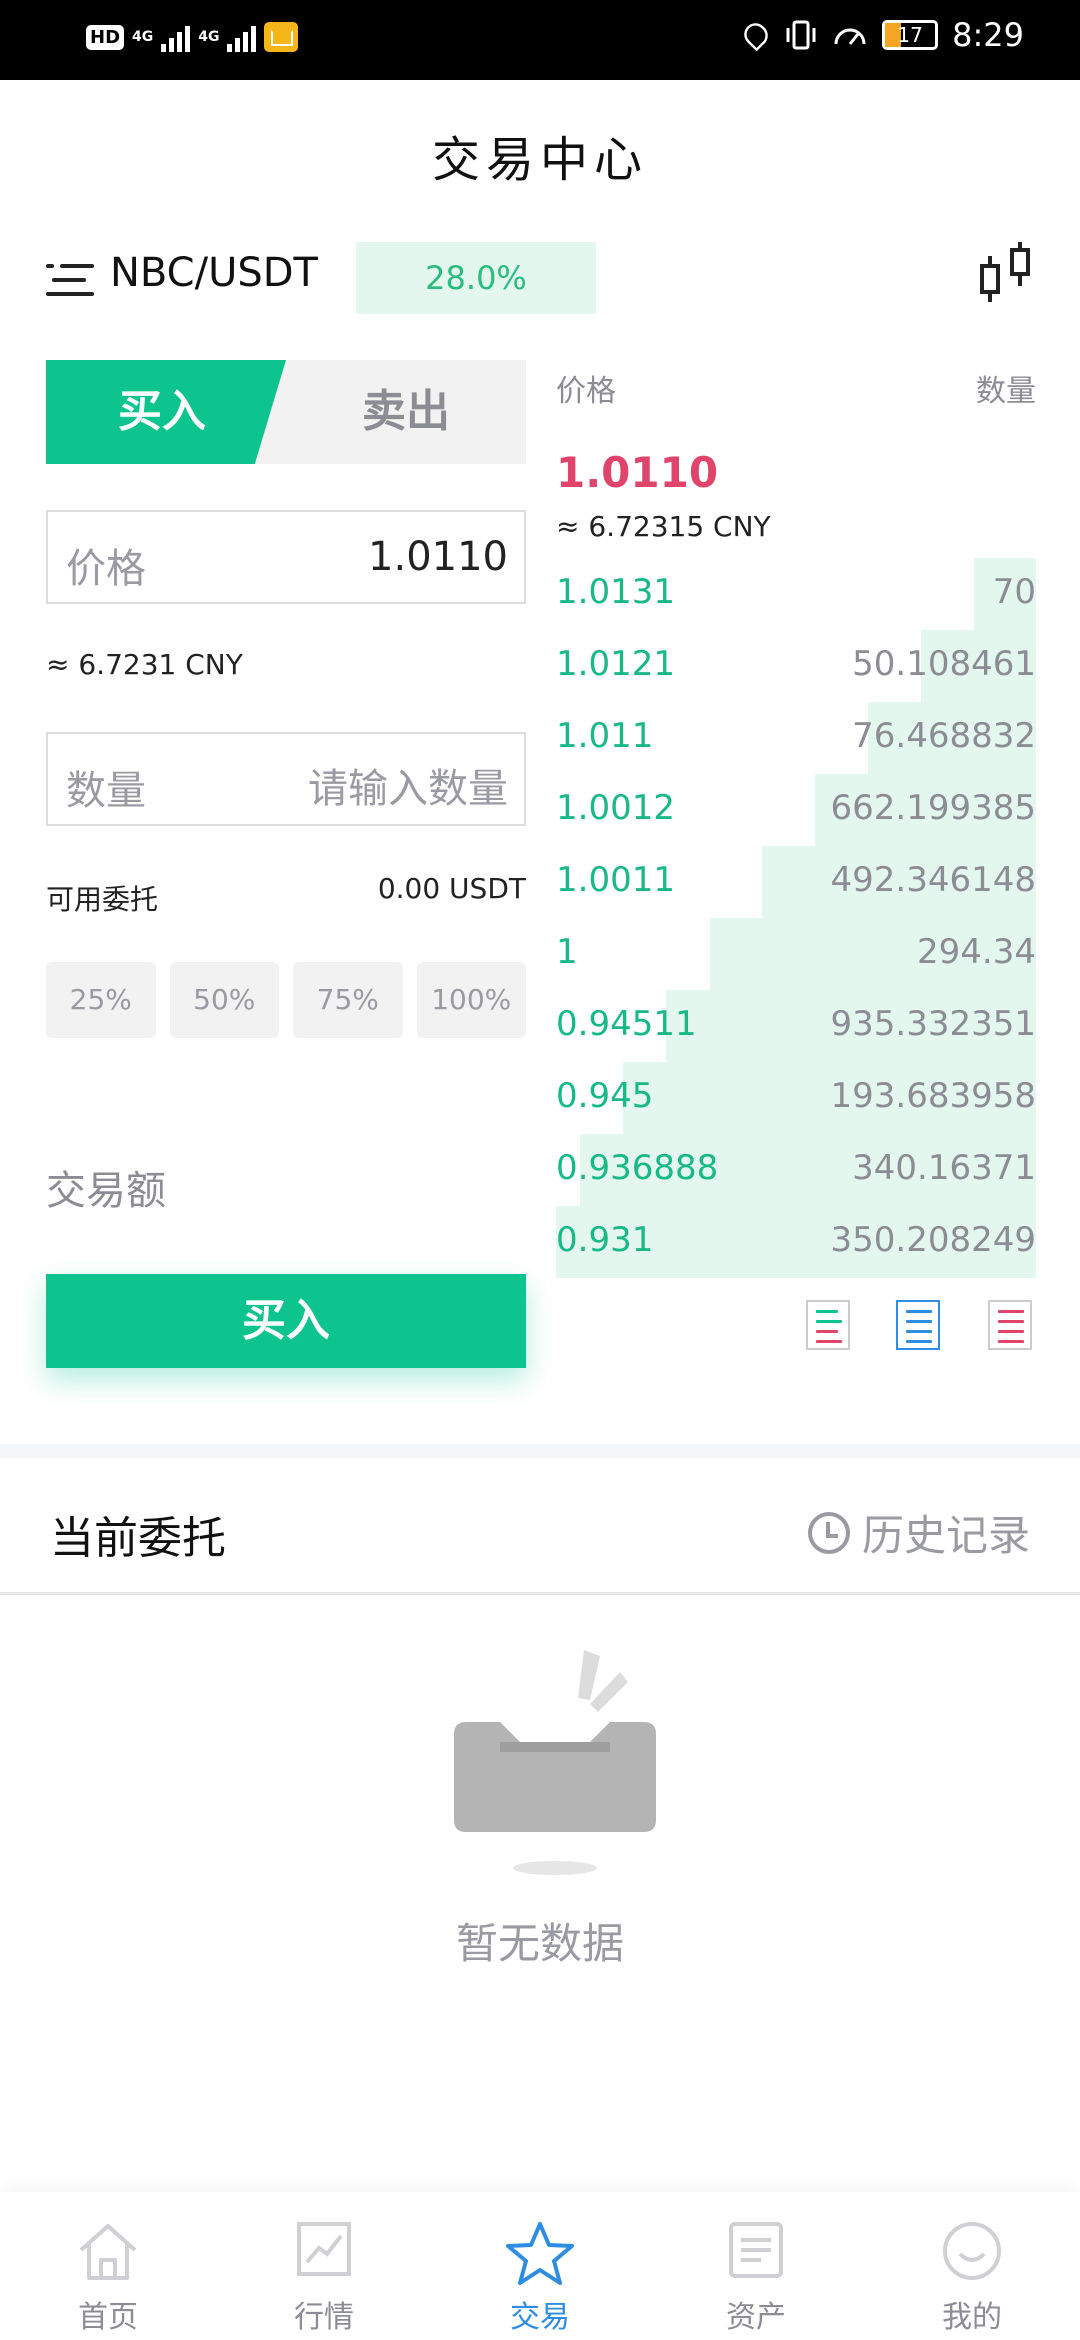 This screenshot has height=2340, width=1080. What do you see at coordinates (933, 808) in the screenshot?
I see `orderbook-quantity: 662.199385` at bounding box center [933, 808].